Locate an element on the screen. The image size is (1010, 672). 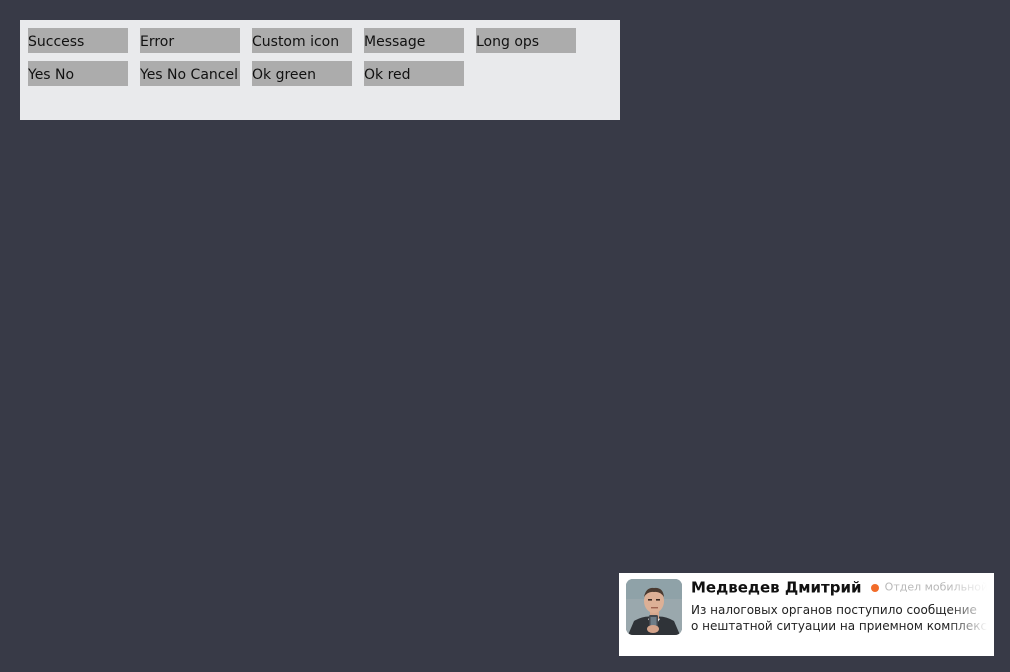
avatar is located at coordinates (654, 607).